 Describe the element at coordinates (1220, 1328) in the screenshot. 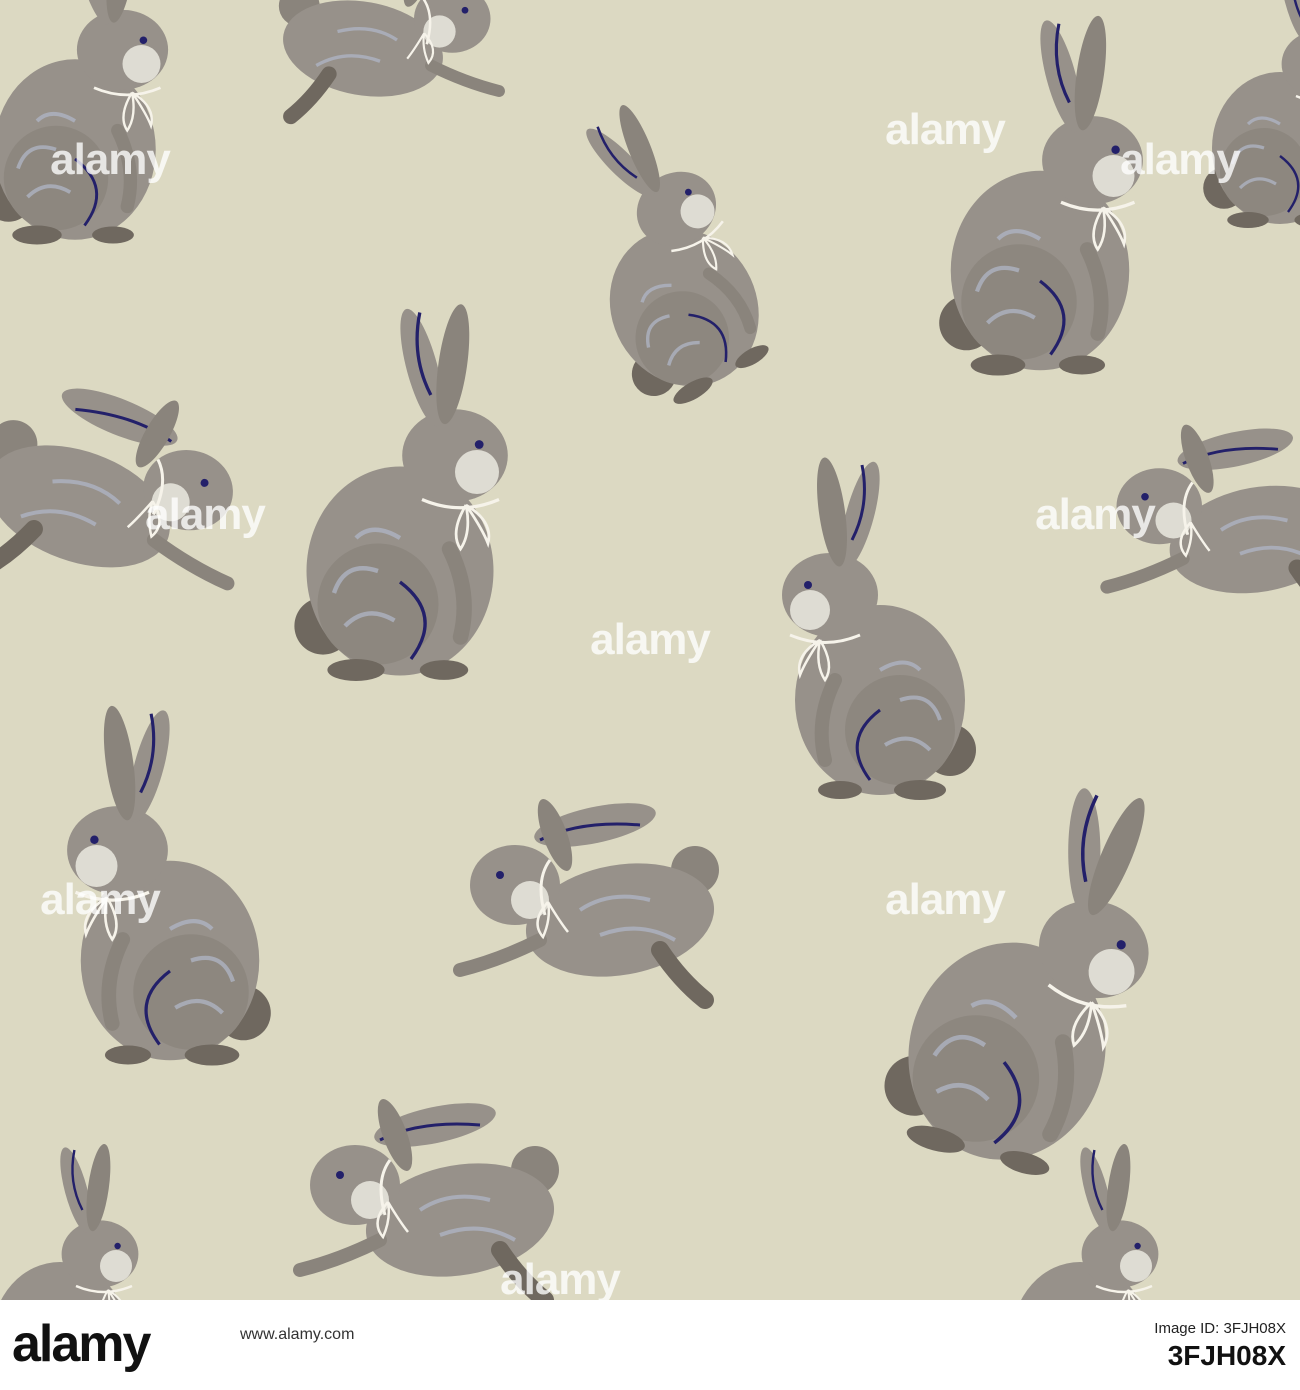

I see `image-id-label: Image ID: 3FJH08X` at that location.